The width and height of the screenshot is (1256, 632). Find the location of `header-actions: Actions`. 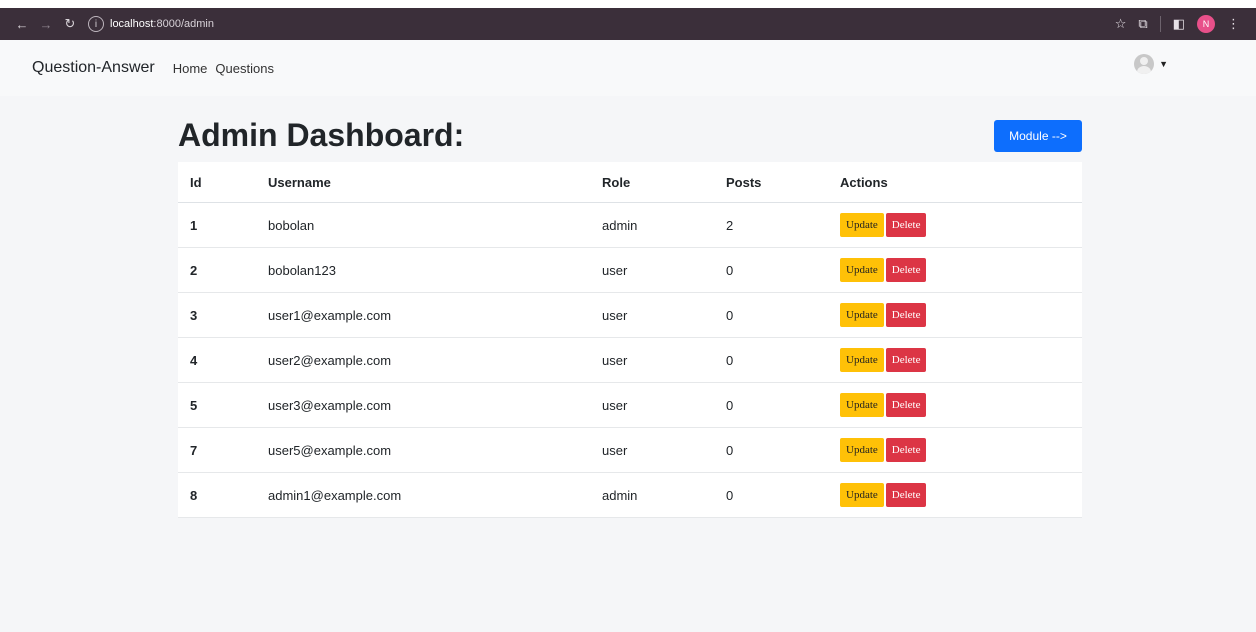

header-actions: Actions is located at coordinates (955, 182).